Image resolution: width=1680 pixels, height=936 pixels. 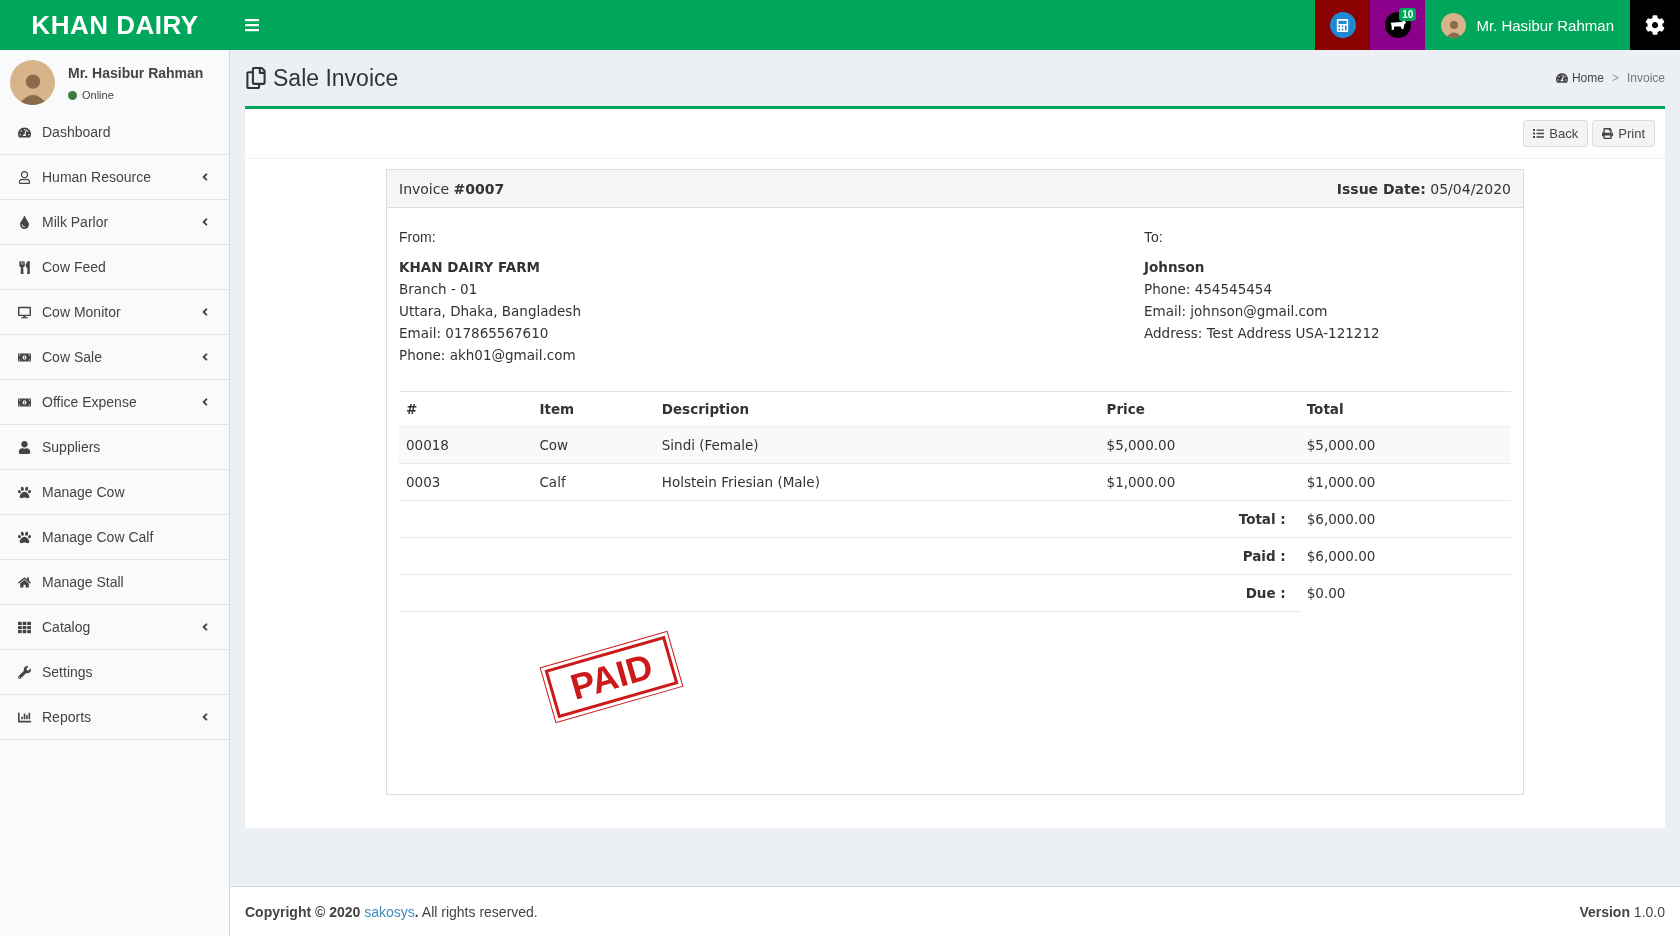 I want to click on house-icon, so click(x=24, y=582).